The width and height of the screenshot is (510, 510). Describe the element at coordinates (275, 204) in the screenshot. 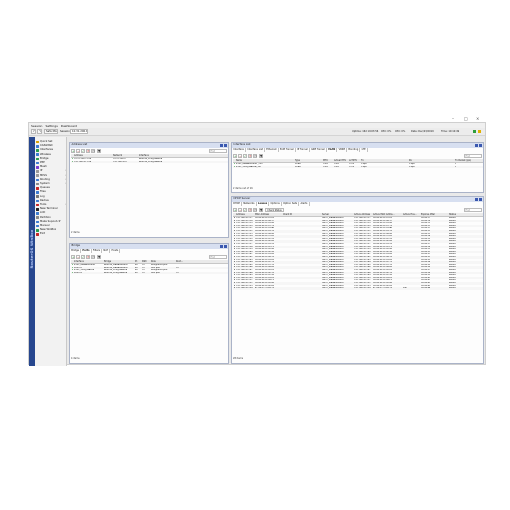

I see `tab-options: Options` at that location.